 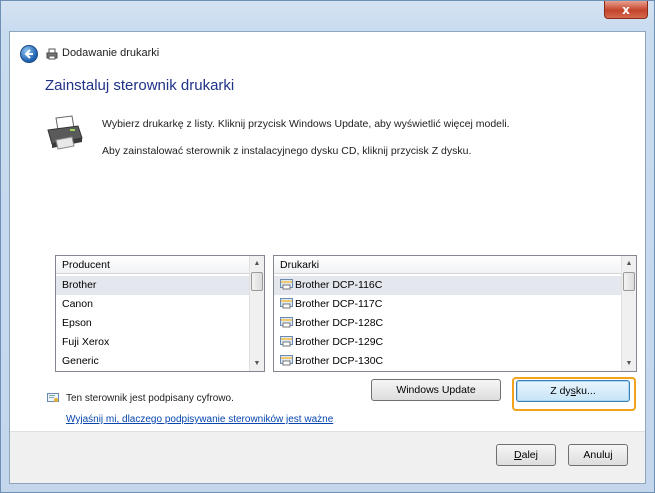 What do you see at coordinates (447, 285) in the screenshot?
I see `printer-item: Brother DCP-116C` at bounding box center [447, 285].